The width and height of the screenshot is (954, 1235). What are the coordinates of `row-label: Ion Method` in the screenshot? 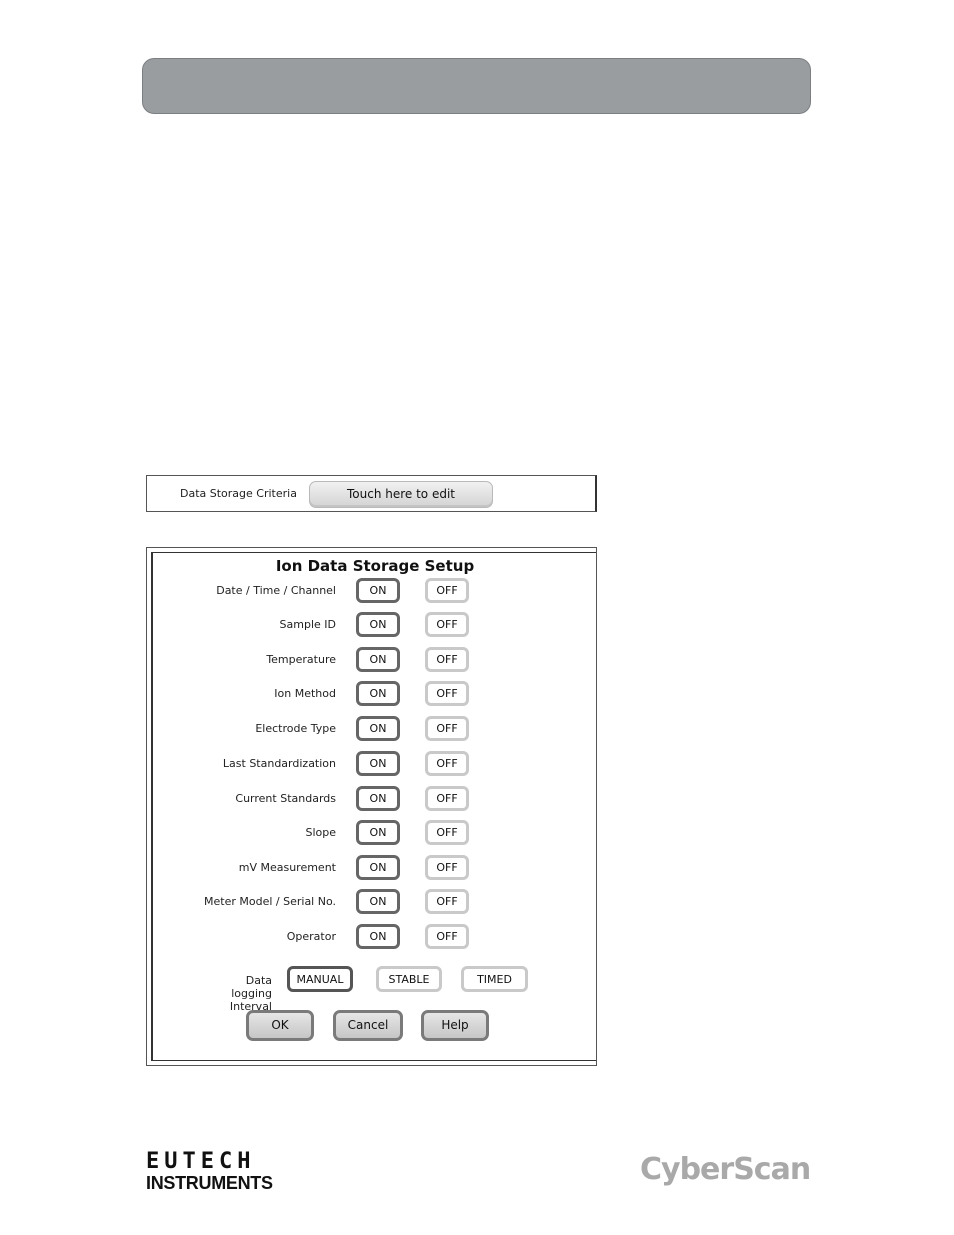 It's located at (305, 693).